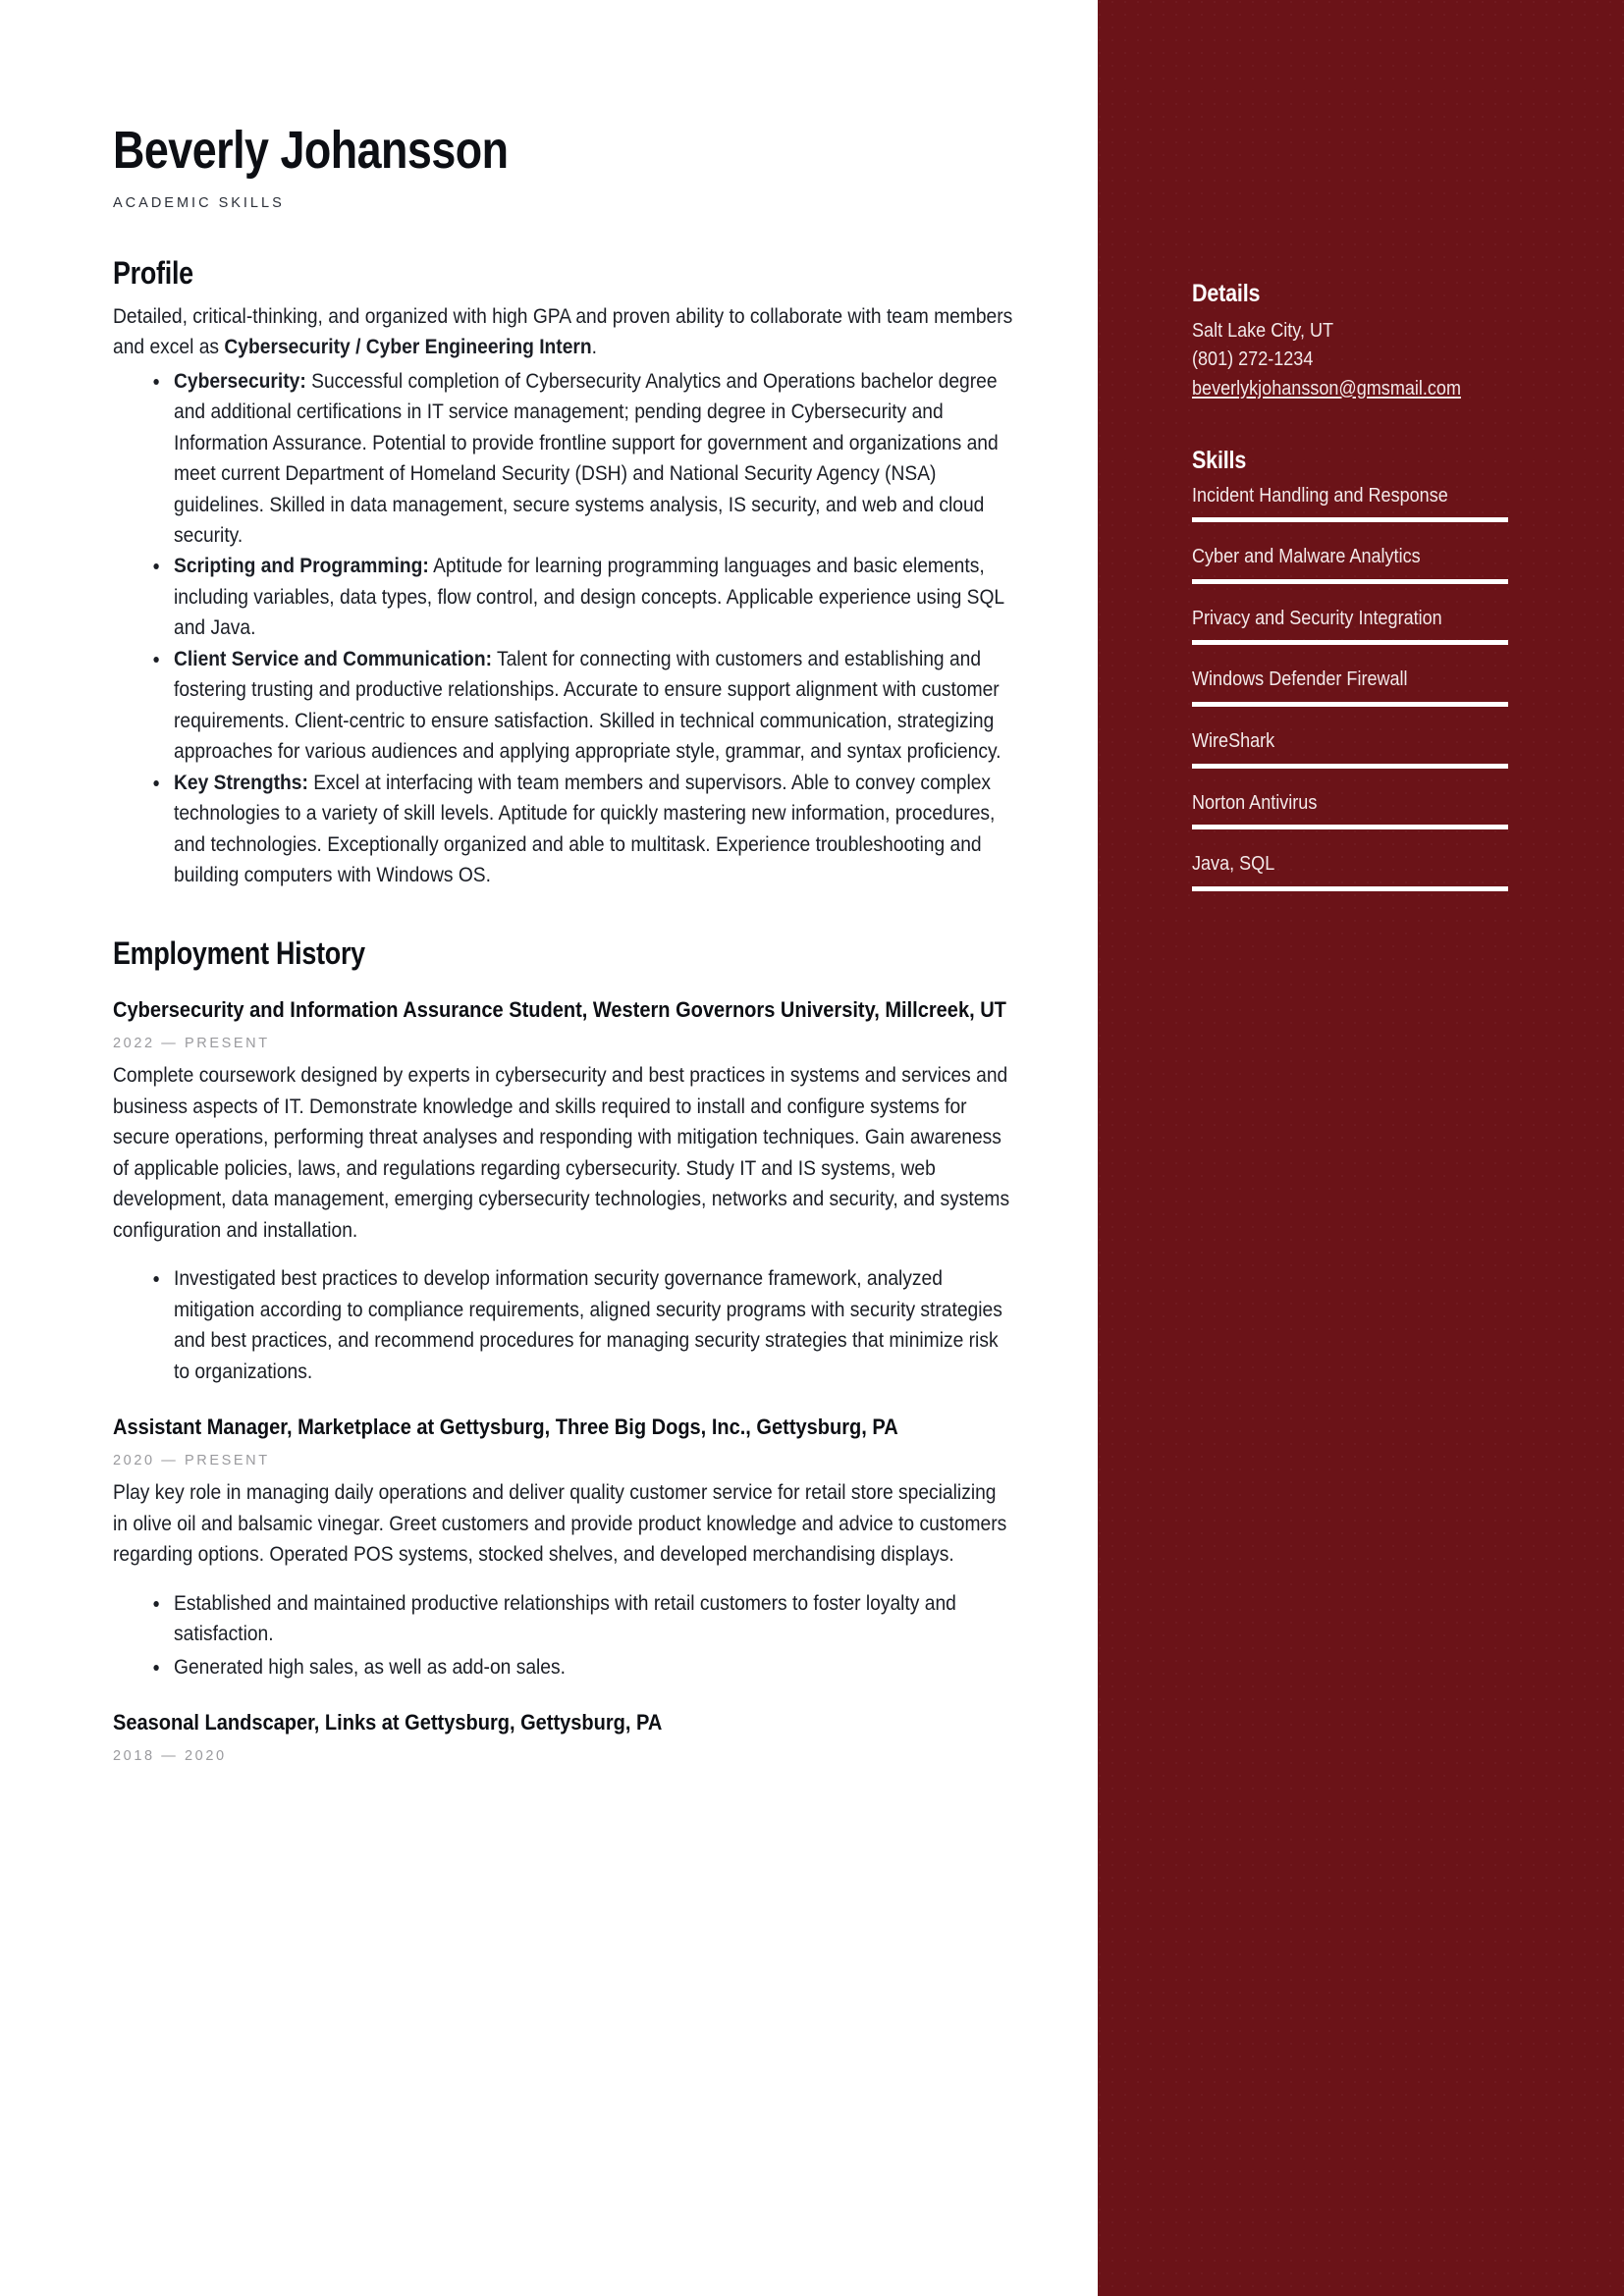  I want to click on skill-item: Cyber and Malware Analytics, so click(1350, 564).